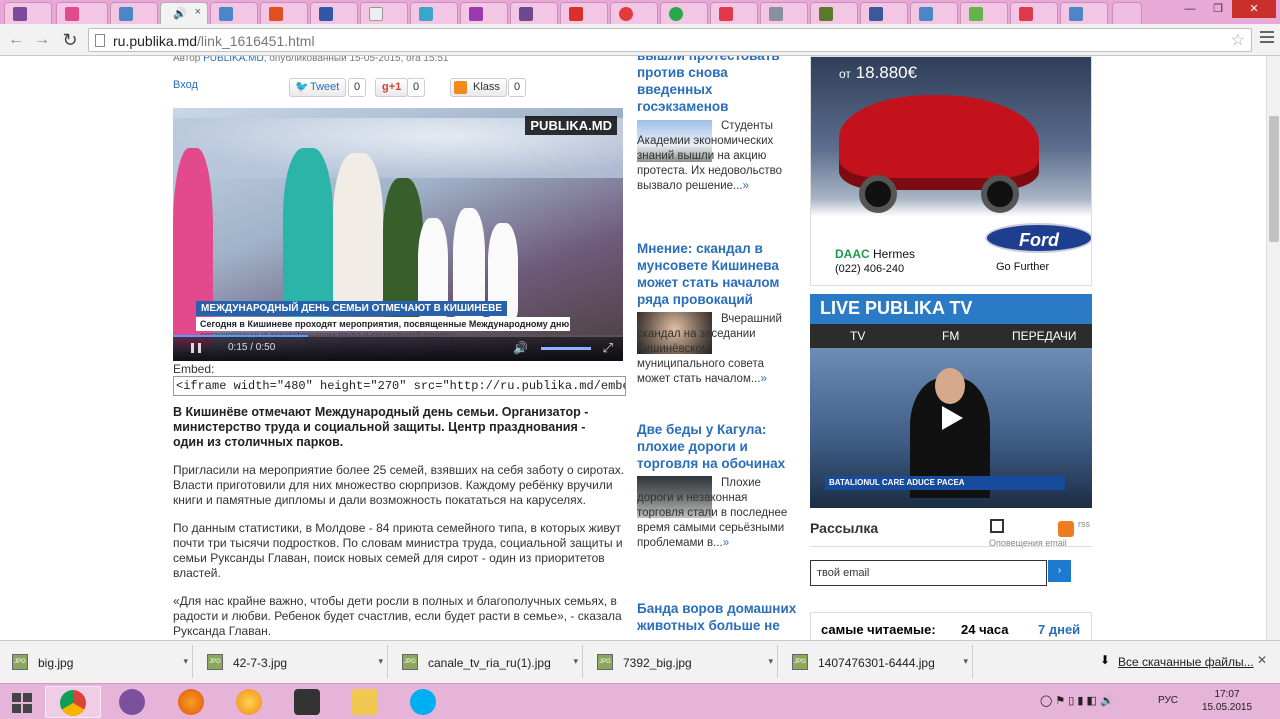 The width and height of the screenshot is (1280, 719). I want to click on forward-button: →, so click(42, 40).